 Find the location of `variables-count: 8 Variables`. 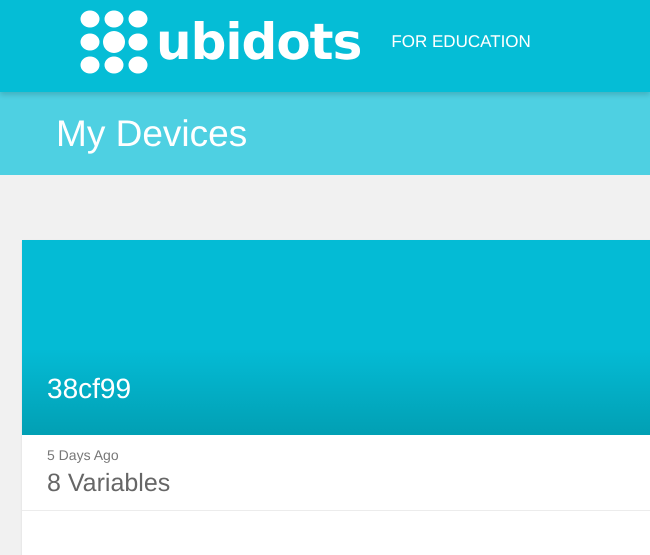

variables-count: 8 Variables is located at coordinates (108, 483).